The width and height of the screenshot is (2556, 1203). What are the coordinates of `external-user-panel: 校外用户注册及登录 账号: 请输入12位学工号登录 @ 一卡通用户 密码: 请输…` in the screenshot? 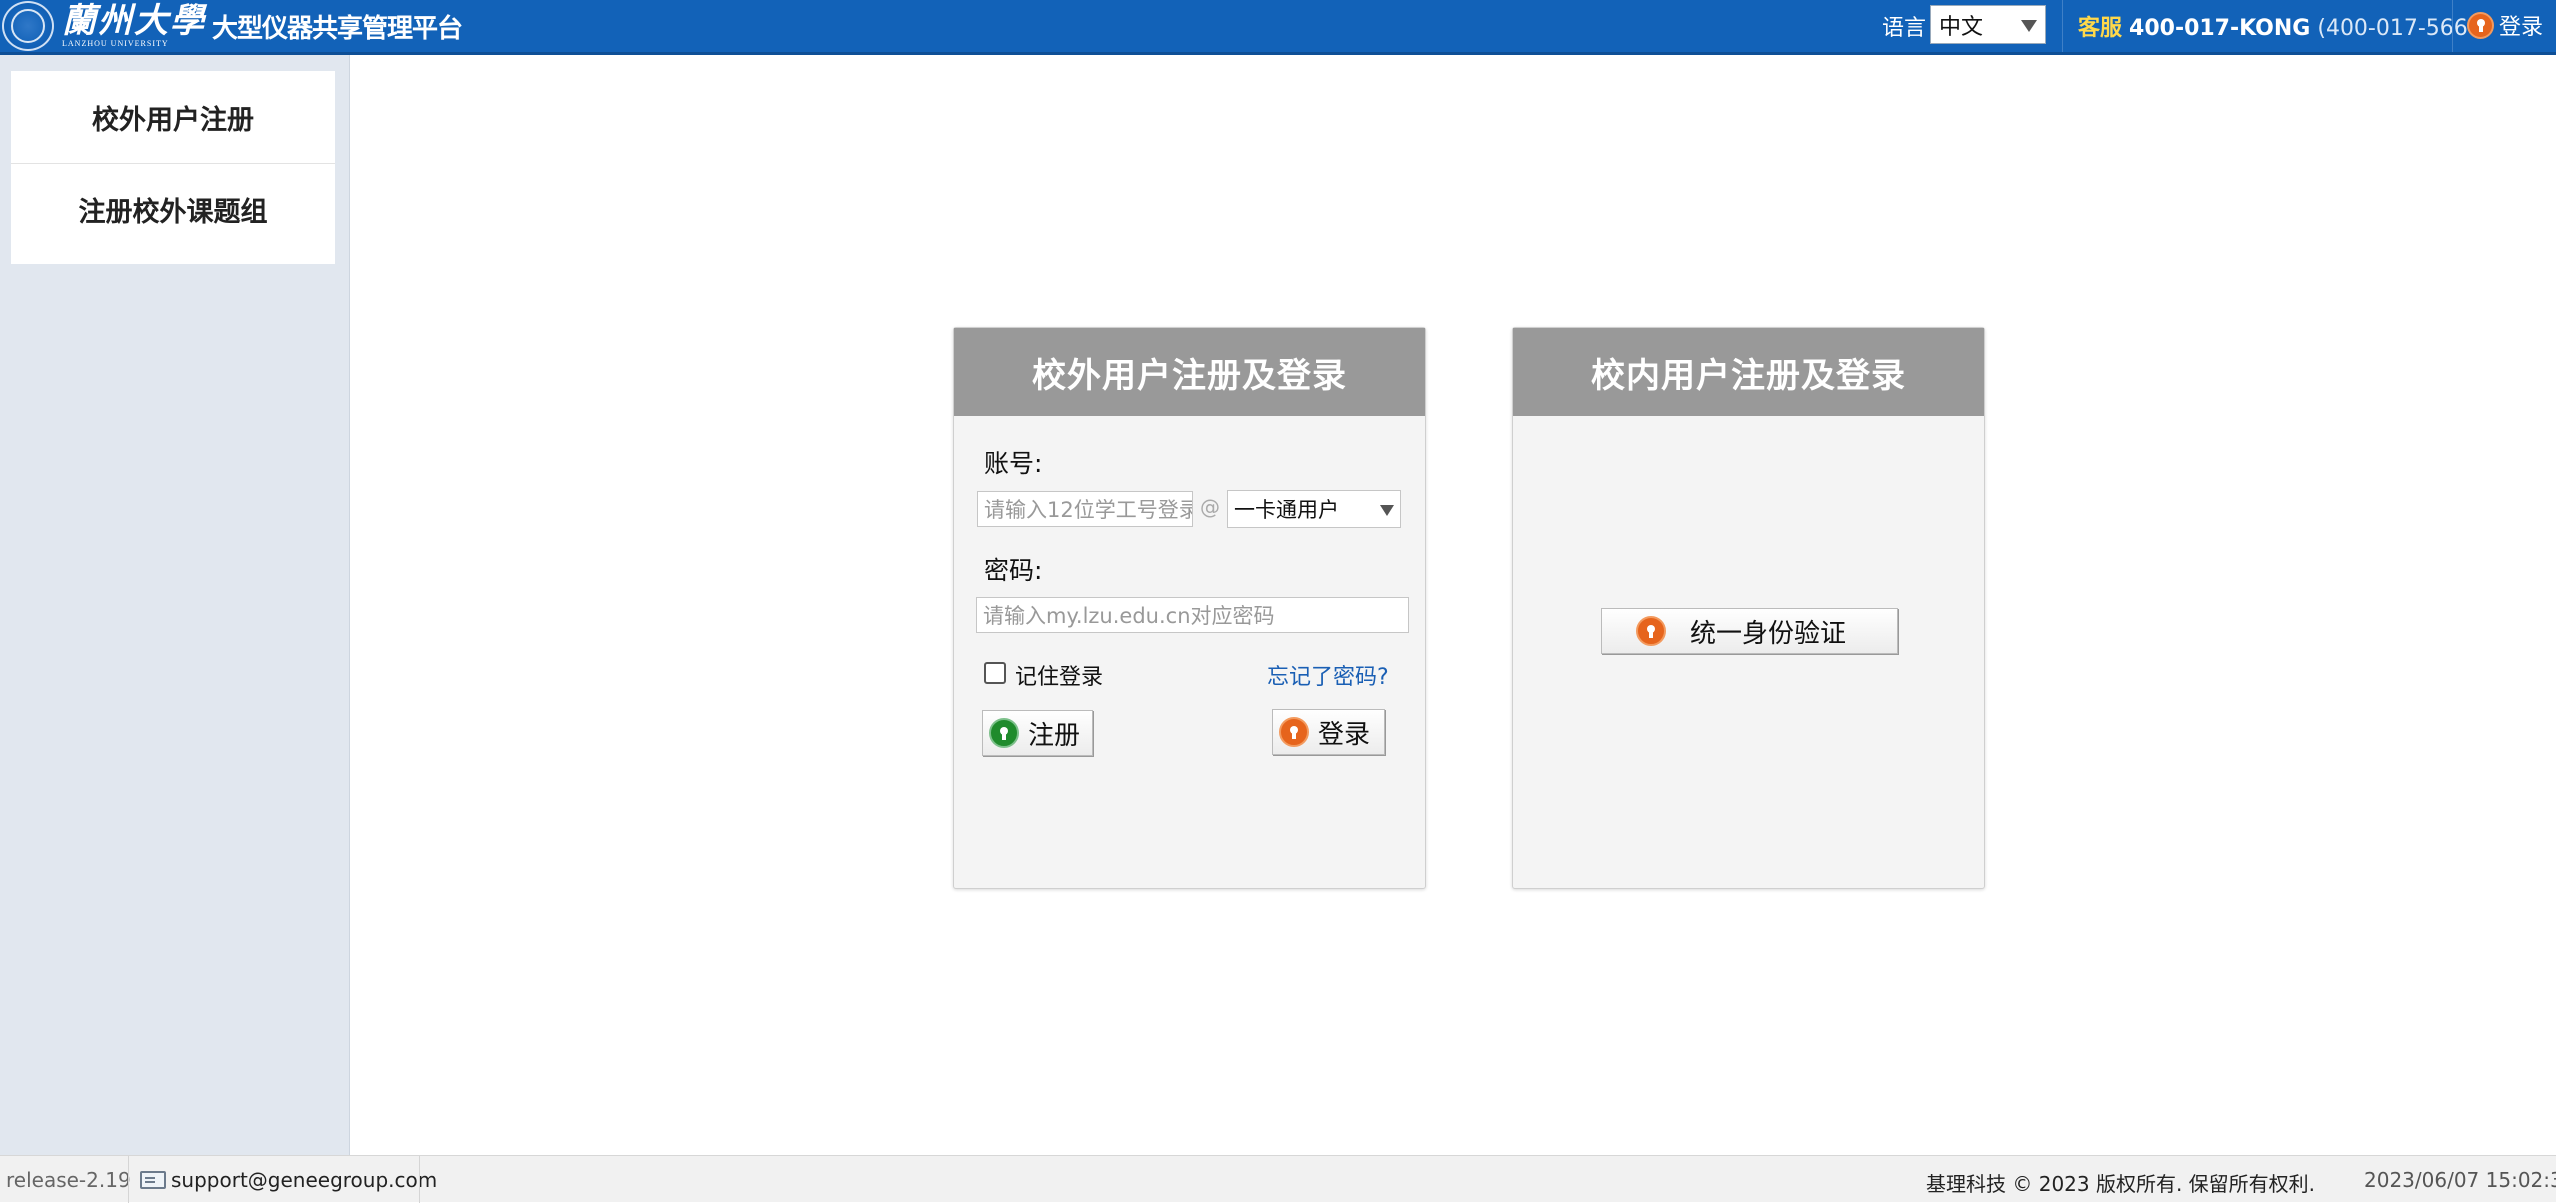 It's located at (1189, 608).